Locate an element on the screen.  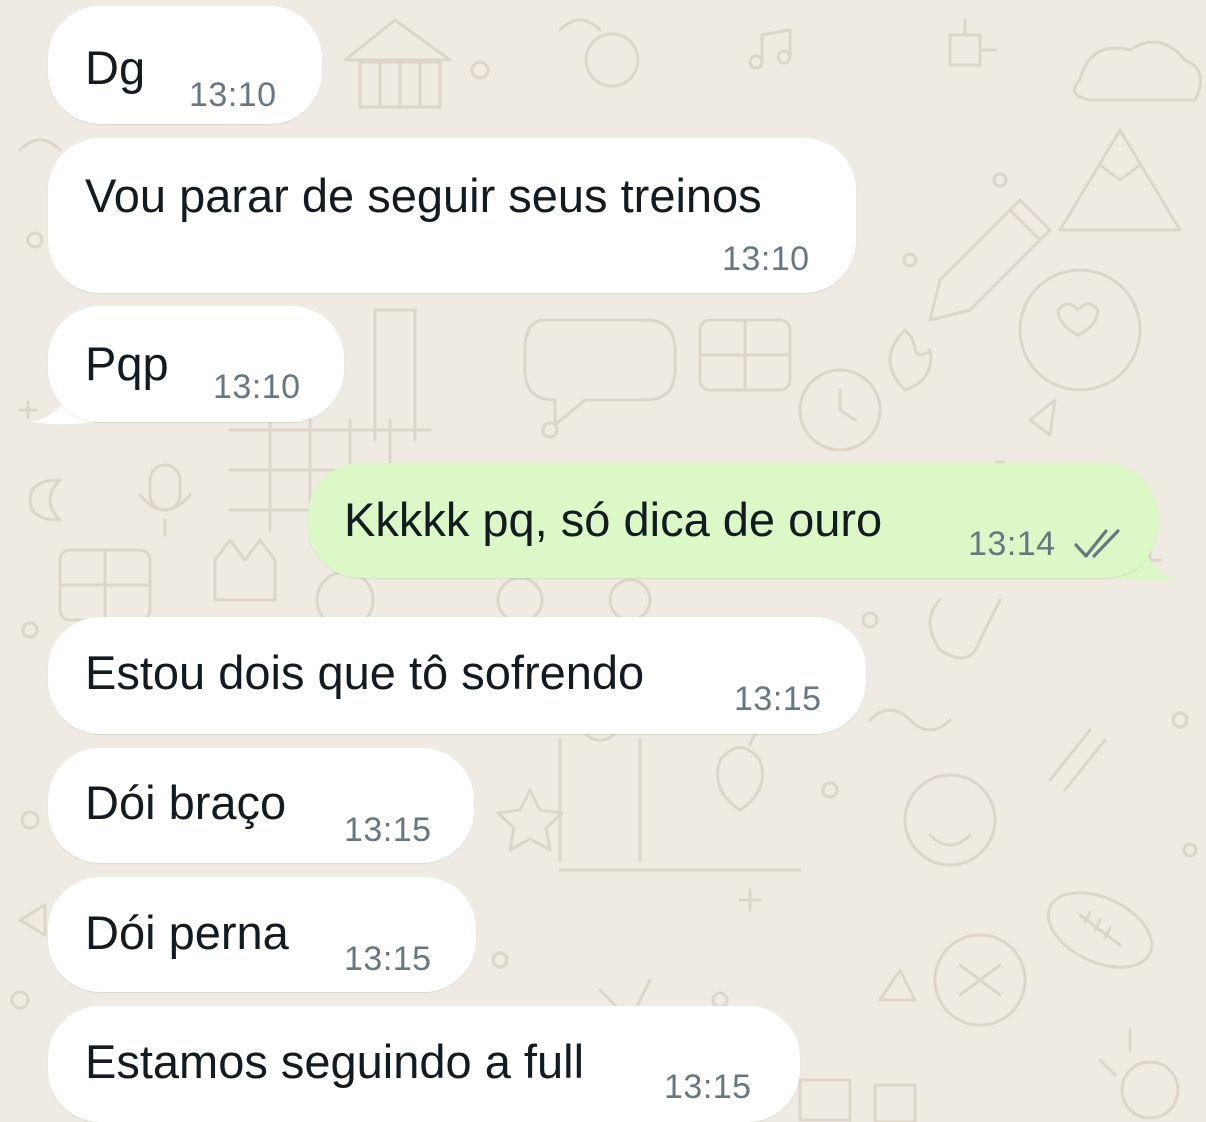
message-text: Dói braço is located at coordinates (186, 802).